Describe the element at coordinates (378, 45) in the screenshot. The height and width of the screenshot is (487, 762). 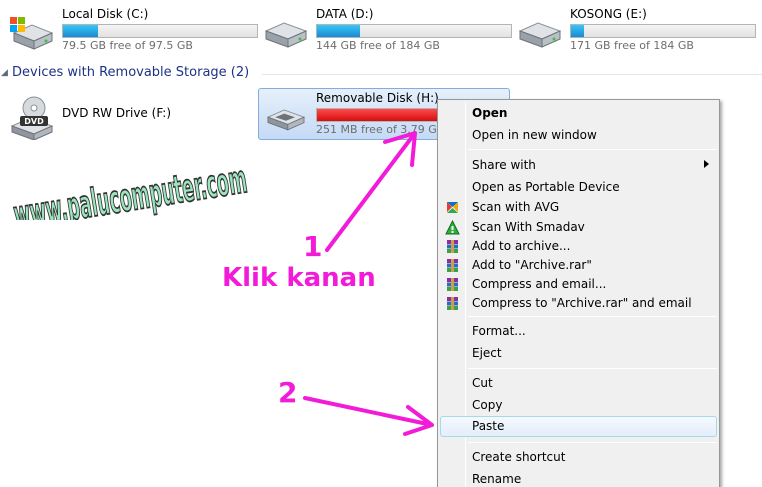
I see `drive-free-space: 144 GB free of 184 GB` at that location.